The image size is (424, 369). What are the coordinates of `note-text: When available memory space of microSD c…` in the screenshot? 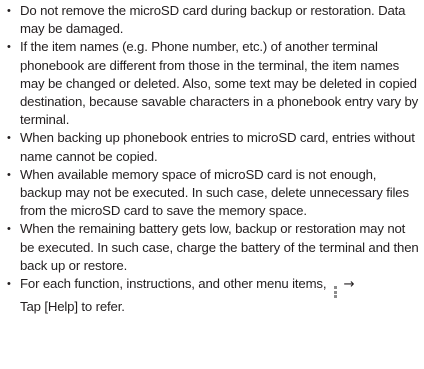 It's located at (214, 192).